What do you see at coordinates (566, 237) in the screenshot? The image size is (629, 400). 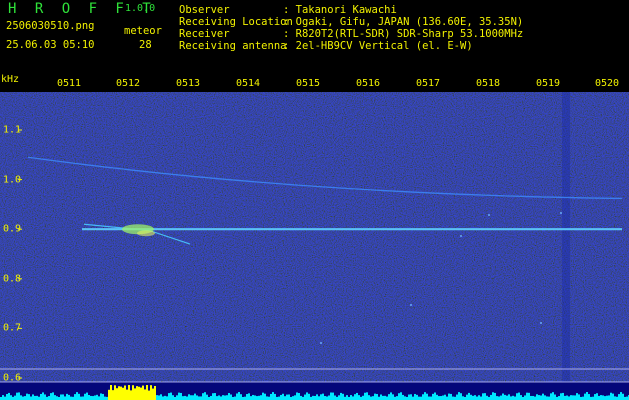 I see `interference-stripe` at bounding box center [566, 237].